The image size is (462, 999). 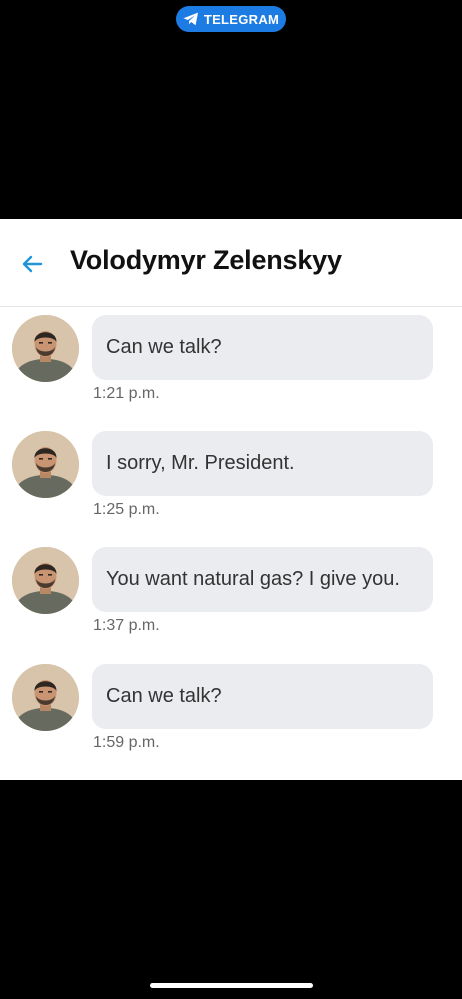 I want to click on message-row: Can we talk? 1:21 p.m., so click(x=231, y=370).